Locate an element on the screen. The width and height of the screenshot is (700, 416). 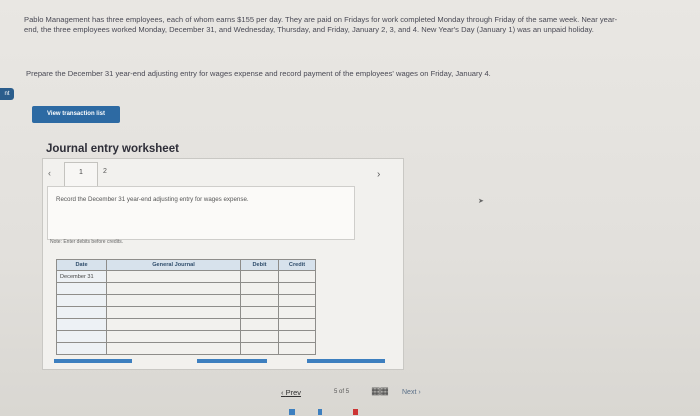
note-text: Note: Enter debits before credits. is located at coordinates (87, 242).